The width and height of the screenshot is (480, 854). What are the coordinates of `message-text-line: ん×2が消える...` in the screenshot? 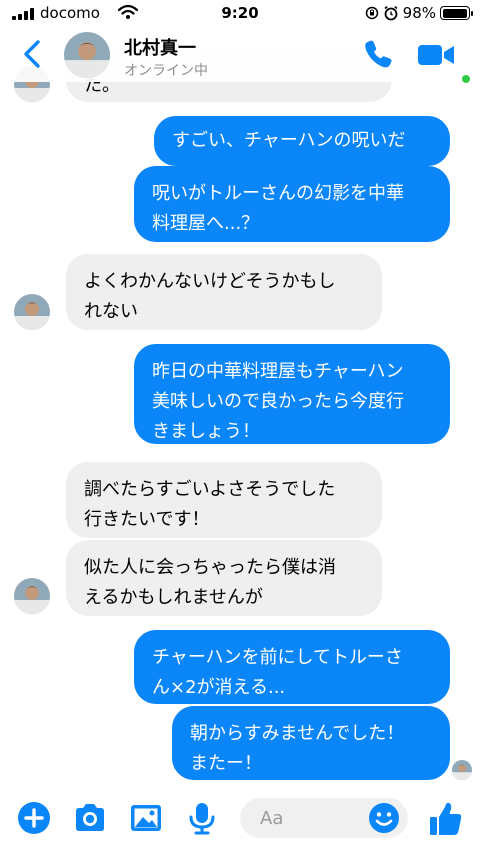 It's located at (219, 687).